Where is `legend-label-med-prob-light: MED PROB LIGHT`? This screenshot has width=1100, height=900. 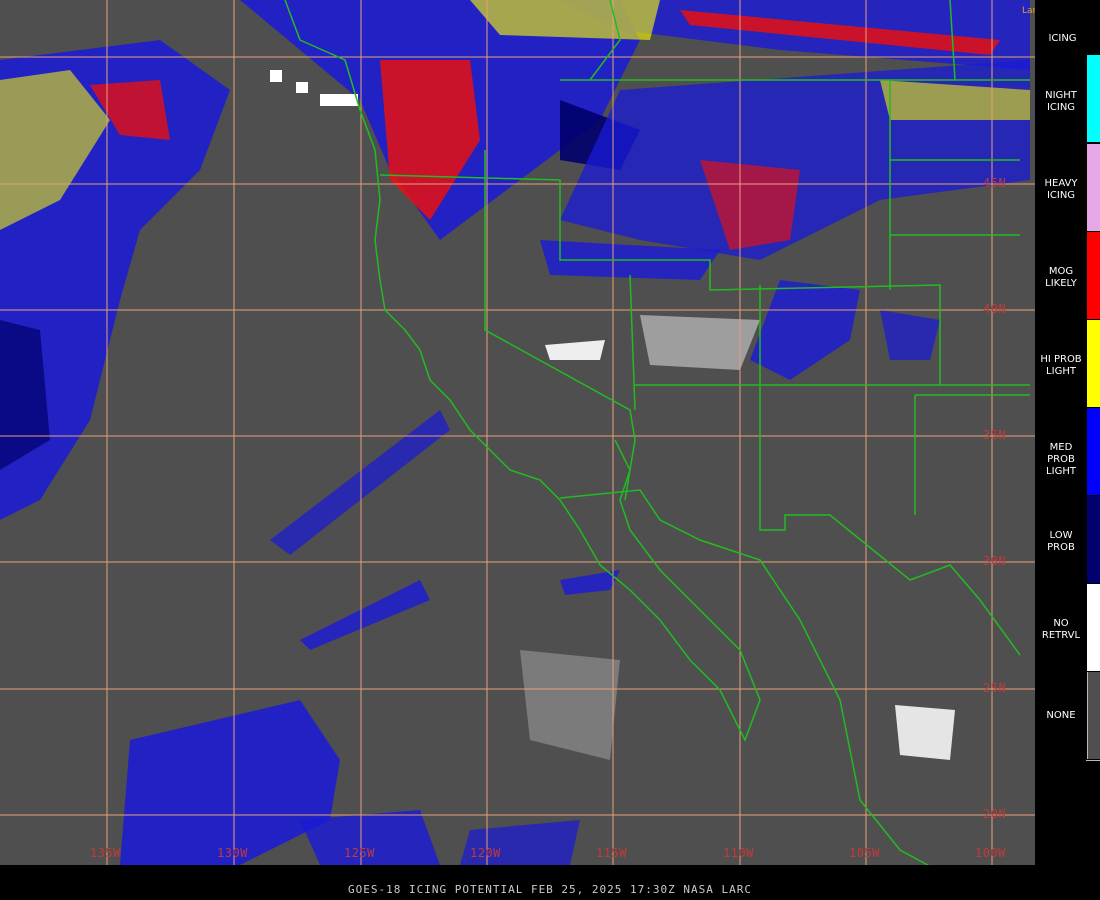 legend-label-med-prob-light: MED PROB LIGHT is located at coordinates (1061, 460).